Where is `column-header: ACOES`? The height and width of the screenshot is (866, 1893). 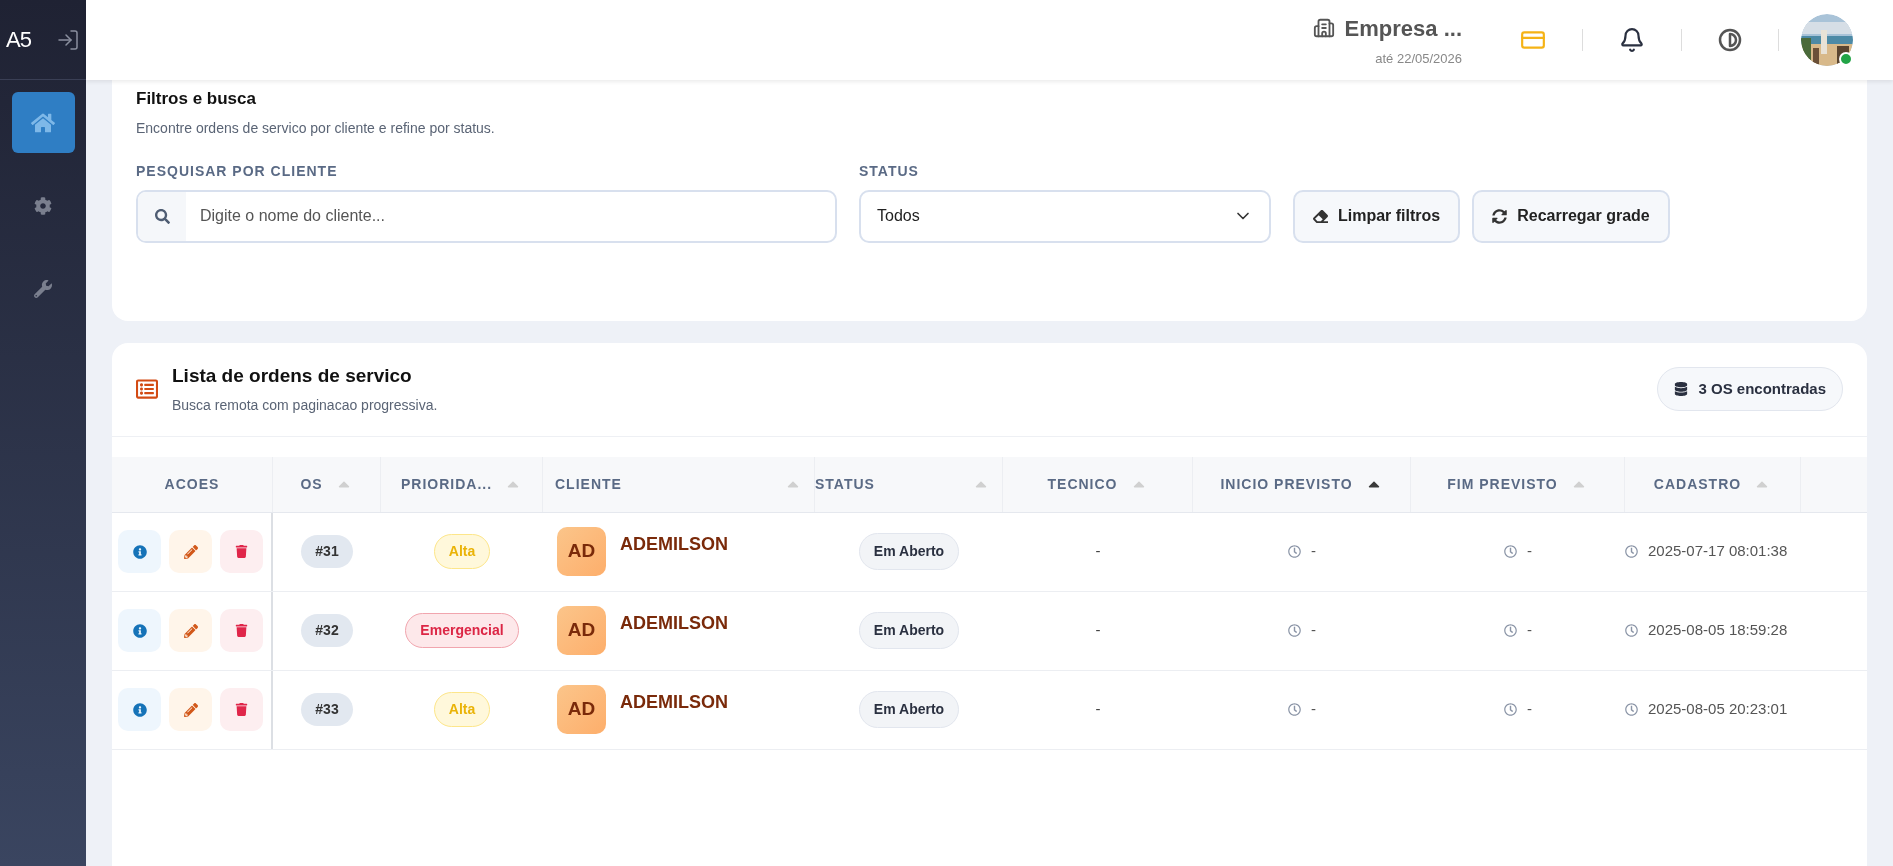
column-header: ACOES is located at coordinates (192, 484).